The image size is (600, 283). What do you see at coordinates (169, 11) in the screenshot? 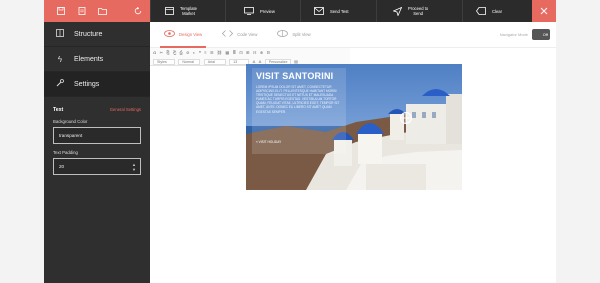
I see `template-market-icon` at bounding box center [169, 11].